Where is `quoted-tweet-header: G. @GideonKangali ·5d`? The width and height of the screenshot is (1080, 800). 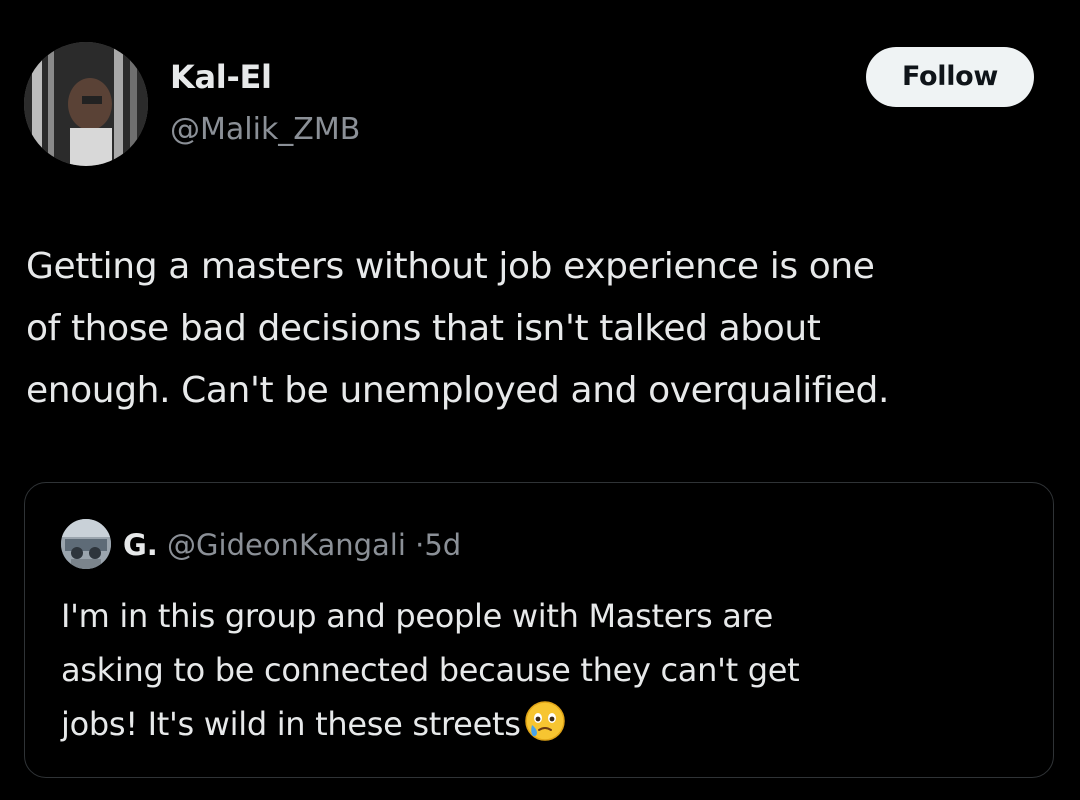 quoted-tweet-header: G. @GideonKangali ·5d is located at coordinates (292, 545).